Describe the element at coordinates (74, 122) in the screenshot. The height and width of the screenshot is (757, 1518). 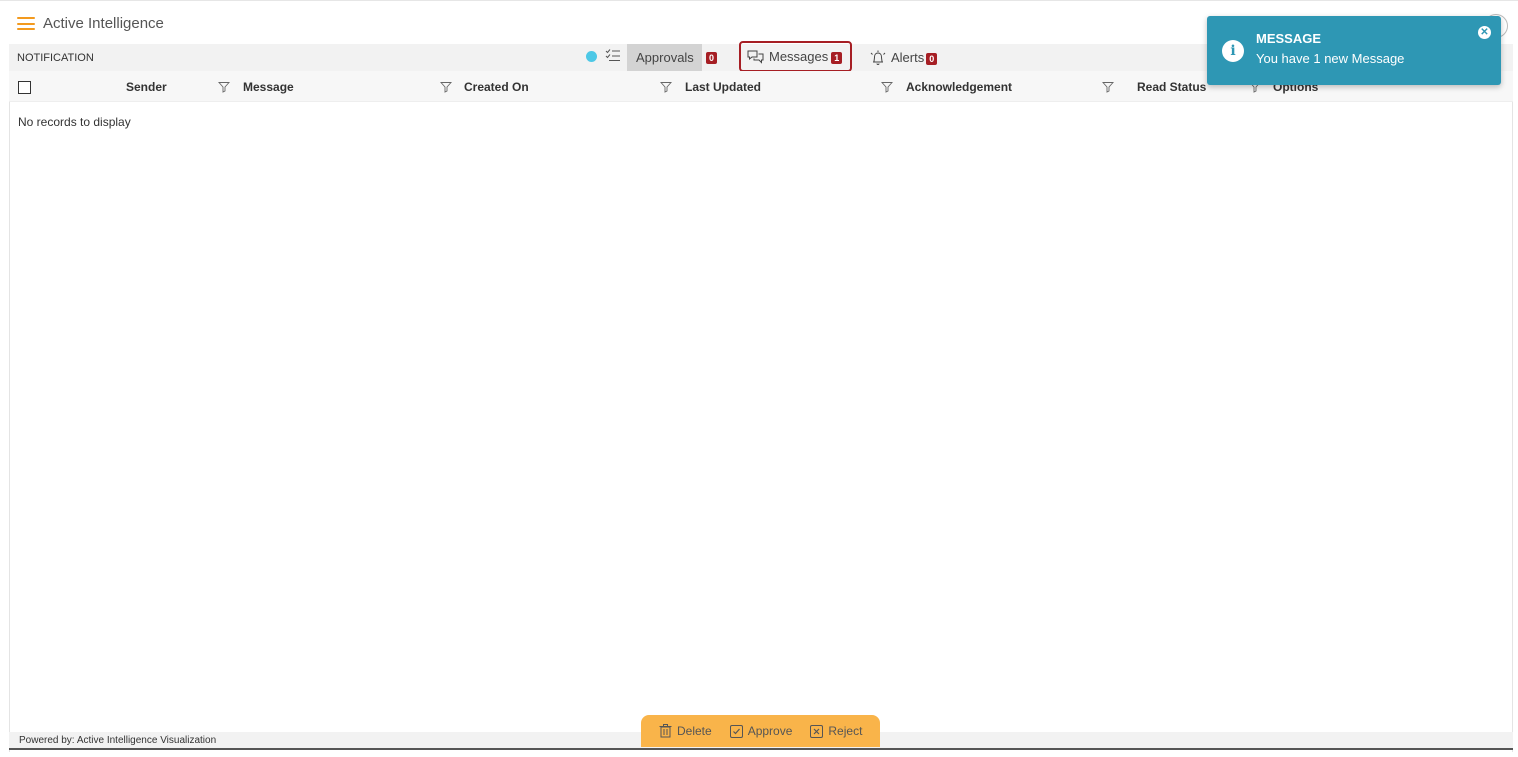
I see `empty-table-message: No records to display` at that location.